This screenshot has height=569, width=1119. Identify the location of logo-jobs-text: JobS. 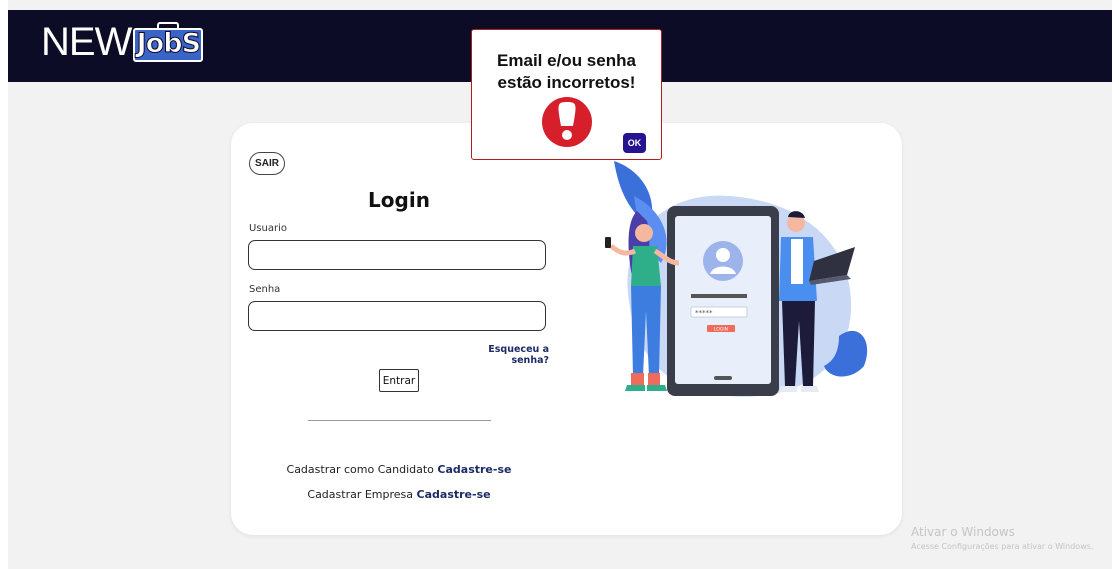
(168, 43).